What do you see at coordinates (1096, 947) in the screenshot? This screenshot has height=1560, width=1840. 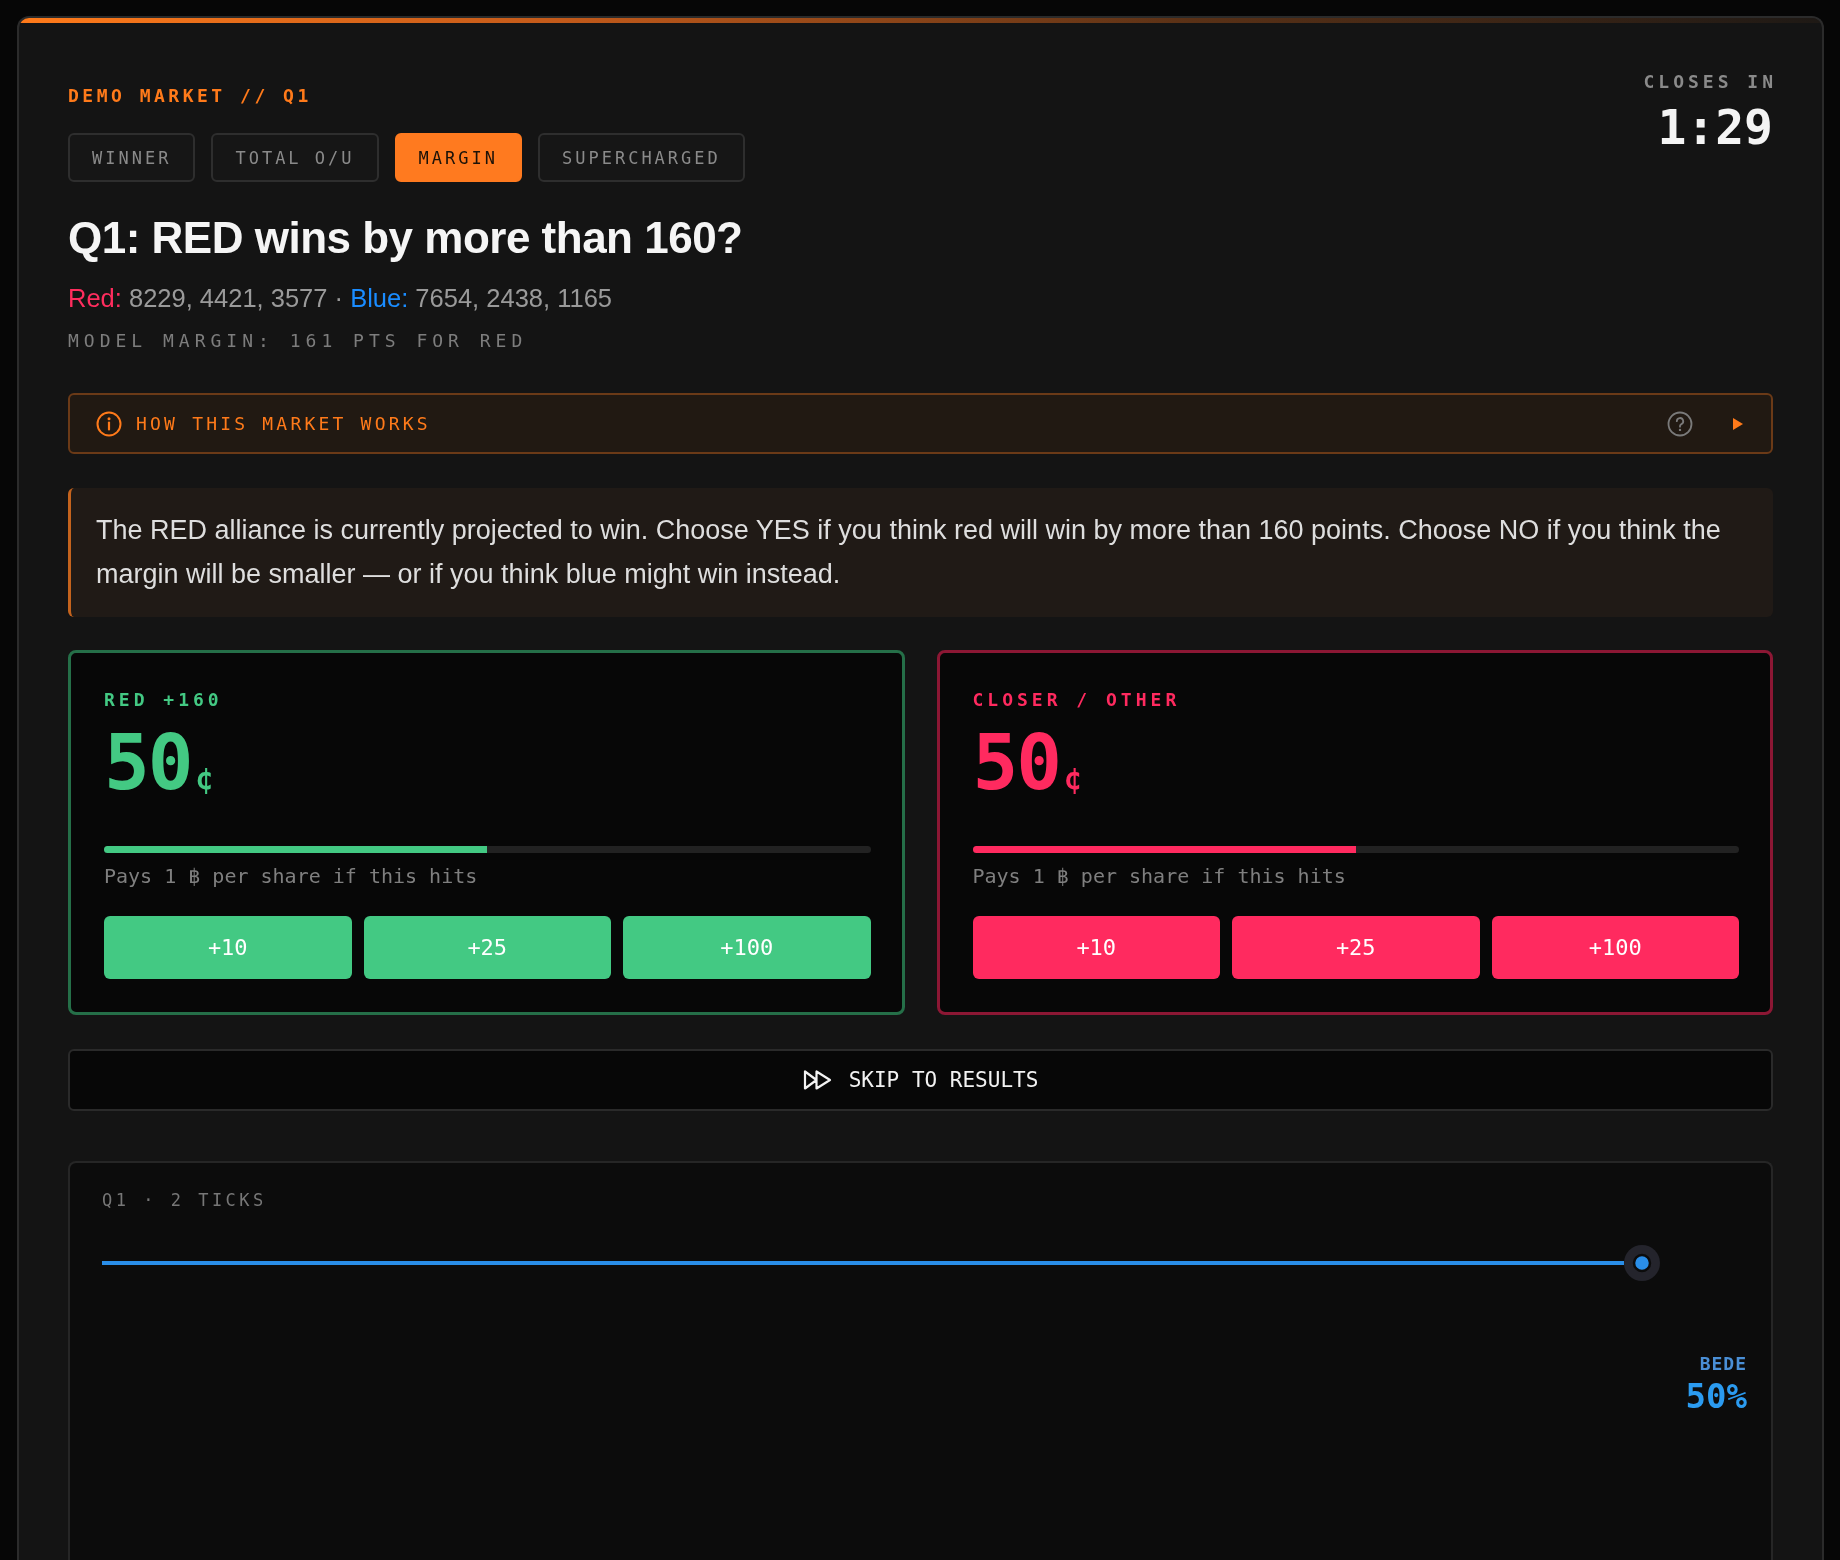 I see `buy-button: +10` at bounding box center [1096, 947].